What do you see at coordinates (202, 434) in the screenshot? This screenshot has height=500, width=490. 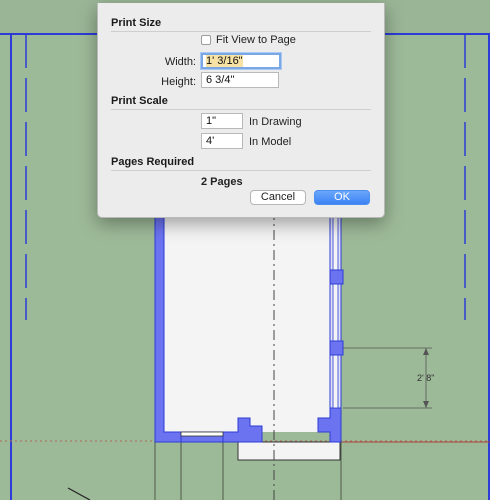 I see `door-opening` at bounding box center [202, 434].